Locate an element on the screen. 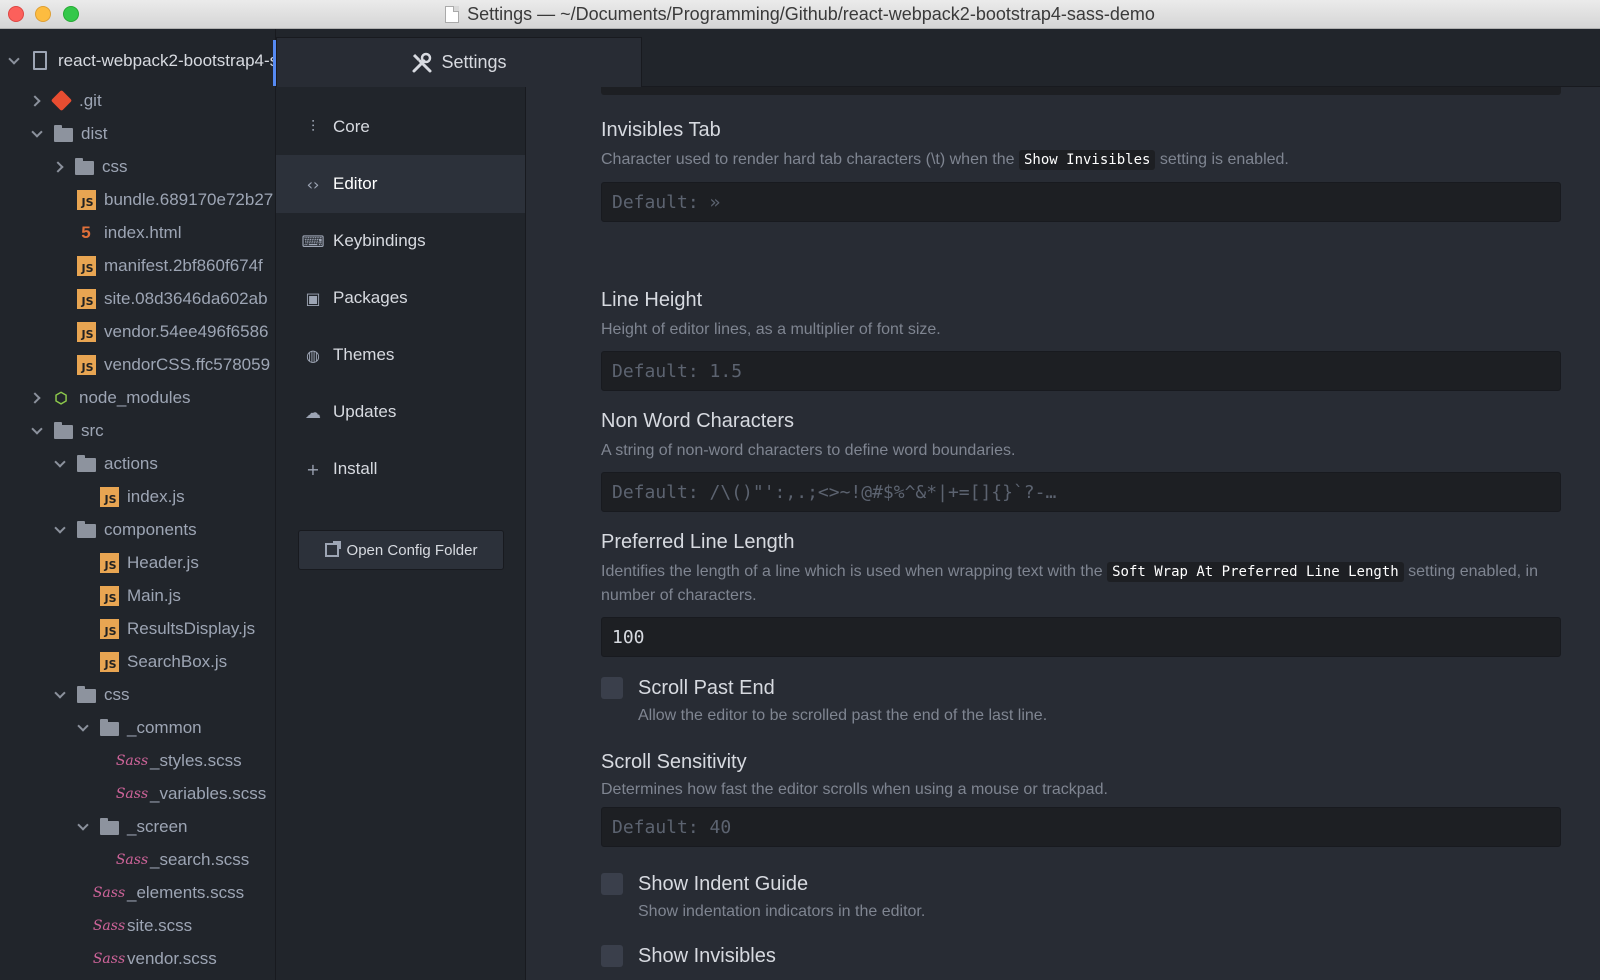 The height and width of the screenshot is (980, 1600). preferred-line-length-input: 100 is located at coordinates (1081, 637).